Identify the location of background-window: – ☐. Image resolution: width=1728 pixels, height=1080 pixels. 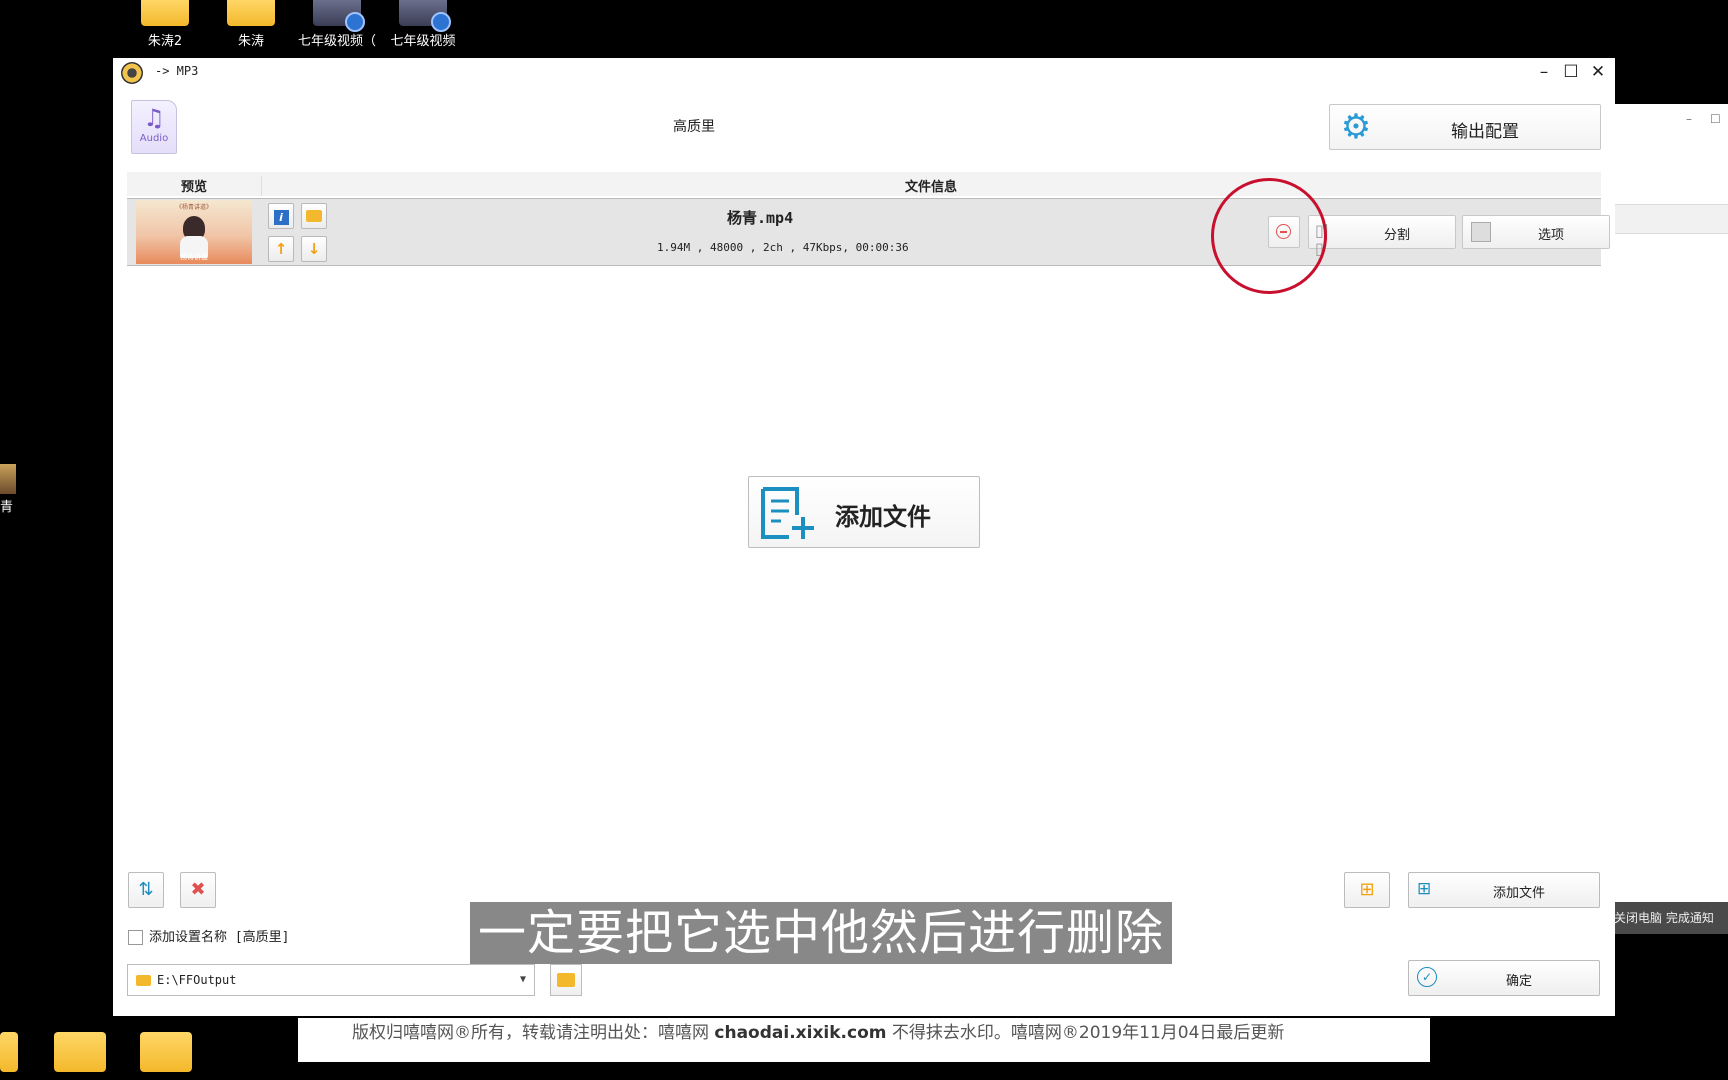
(1671, 514).